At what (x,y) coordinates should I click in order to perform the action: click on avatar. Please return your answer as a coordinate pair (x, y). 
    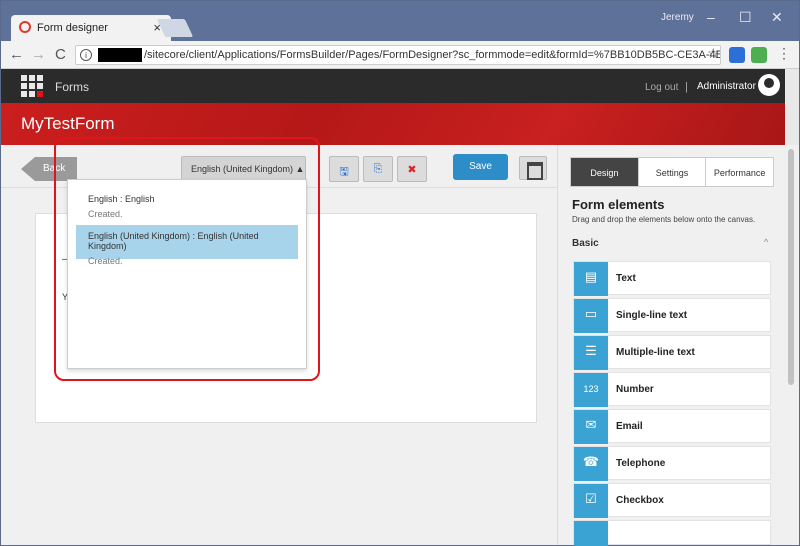
    Looking at the image, I should click on (769, 85).